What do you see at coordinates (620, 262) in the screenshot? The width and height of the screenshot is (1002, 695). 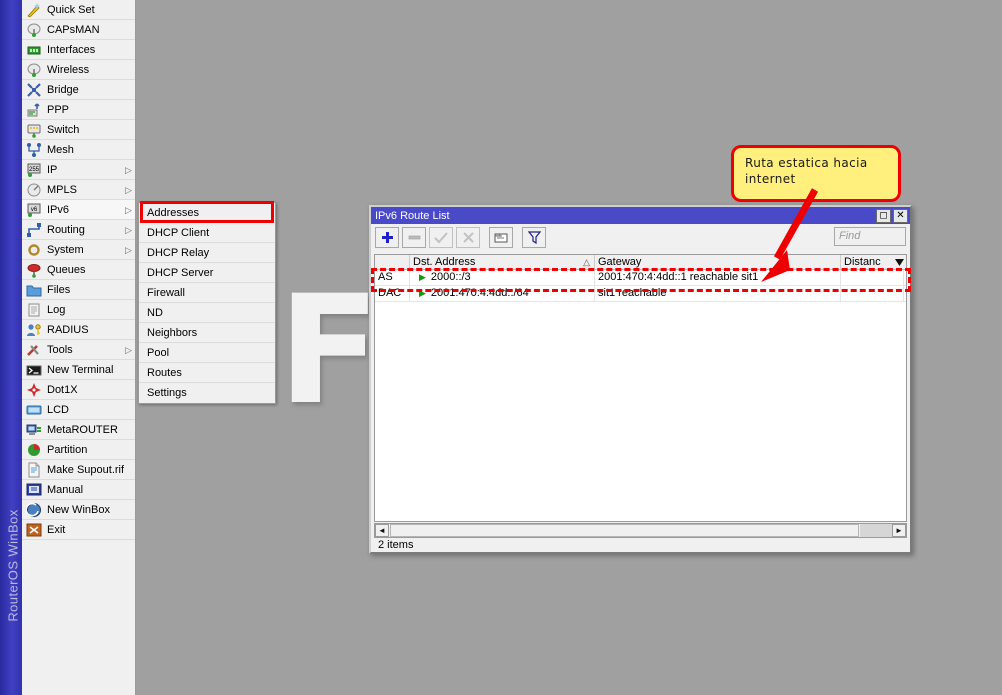 I see `column-header-label: Gateway` at bounding box center [620, 262].